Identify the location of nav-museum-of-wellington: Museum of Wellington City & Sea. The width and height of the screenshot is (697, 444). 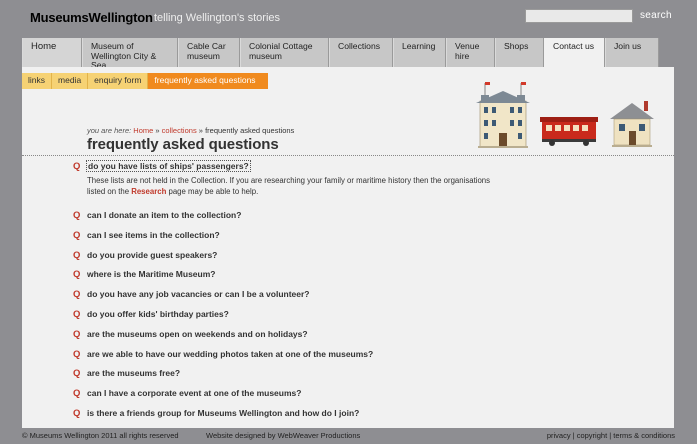
(130, 54).